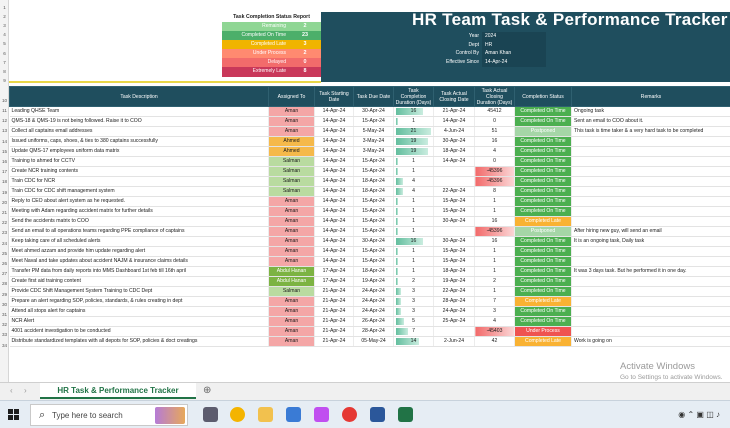 The height and width of the screenshot is (428, 730). I want to click on row-number: 8, so click(4, 71).